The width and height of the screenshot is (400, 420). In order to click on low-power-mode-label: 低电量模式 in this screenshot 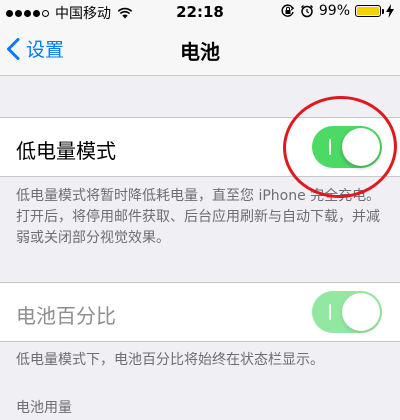, I will do `click(66, 151)`.